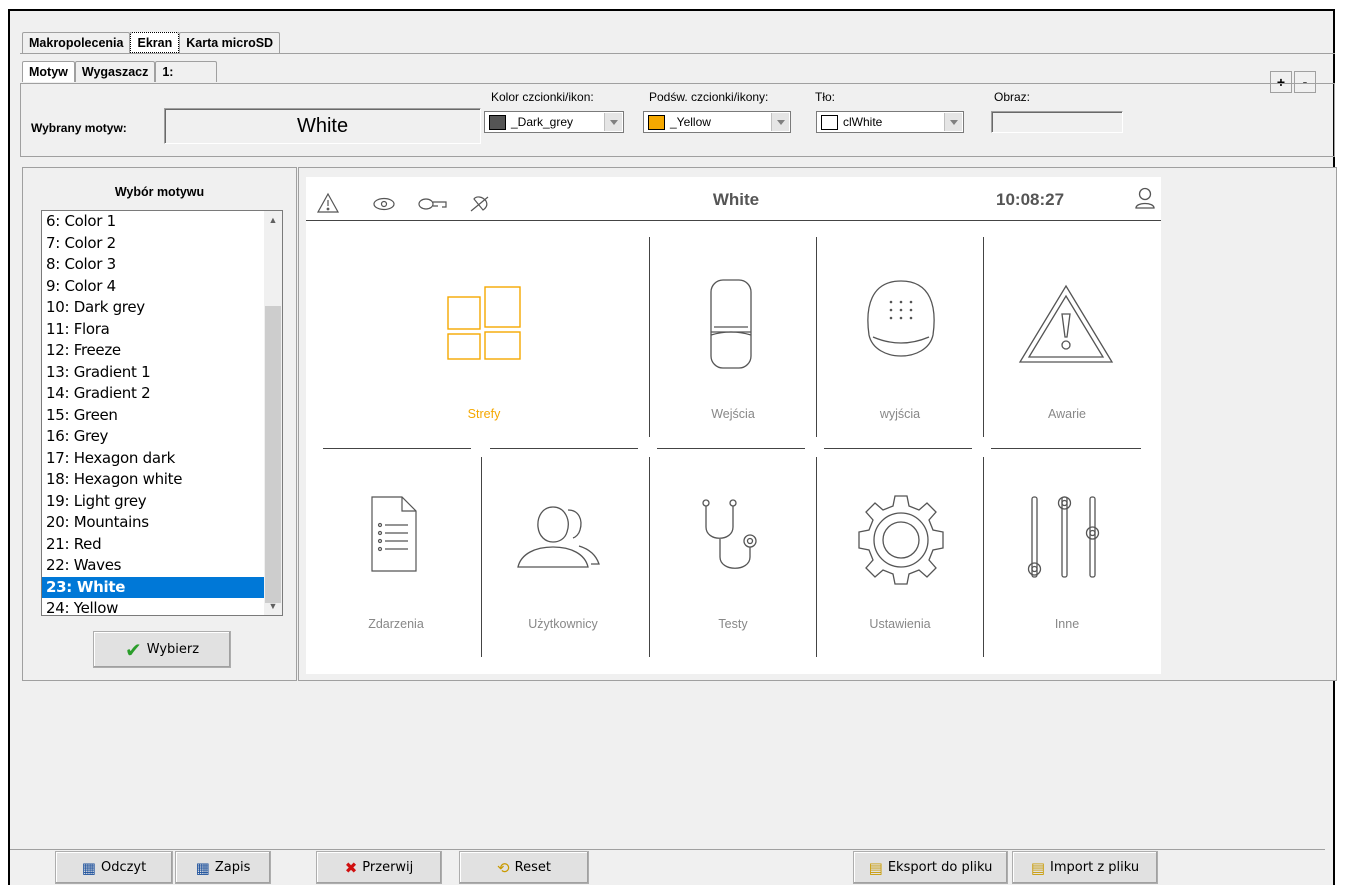 Image resolution: width=1349 pixels, height=891 pixels. Describe the element at coordinates (153, 308) in the screenshot. I see `list-item: 10: Dark grey` at that location.